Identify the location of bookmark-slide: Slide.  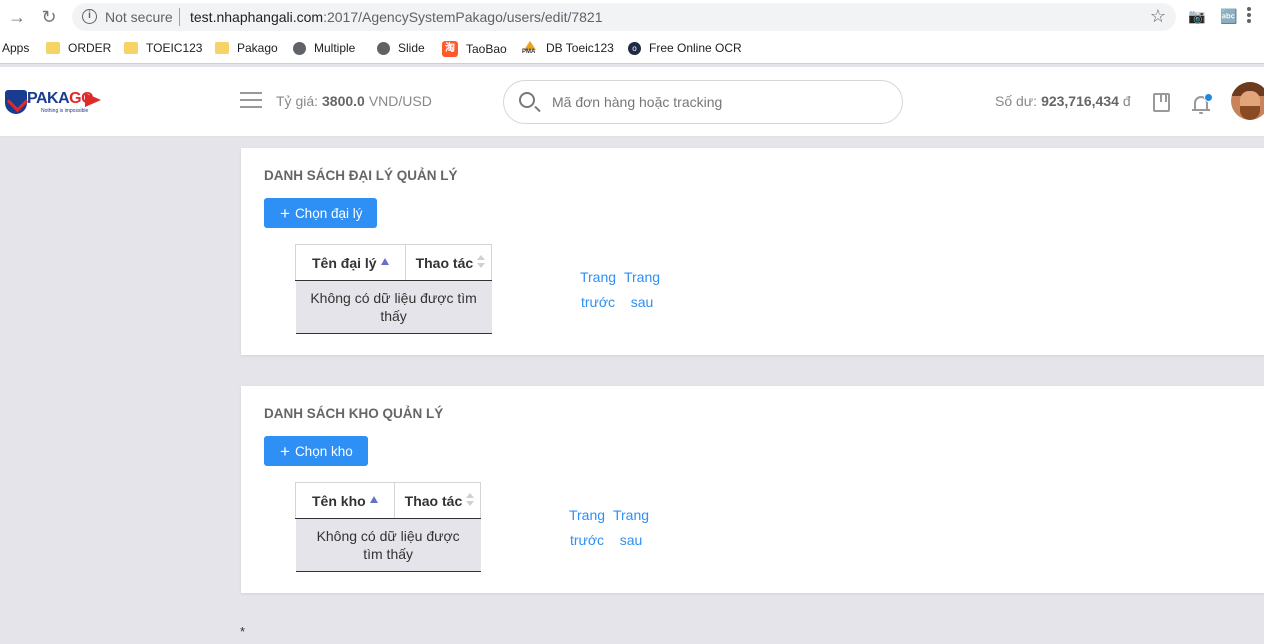
(401, 48).